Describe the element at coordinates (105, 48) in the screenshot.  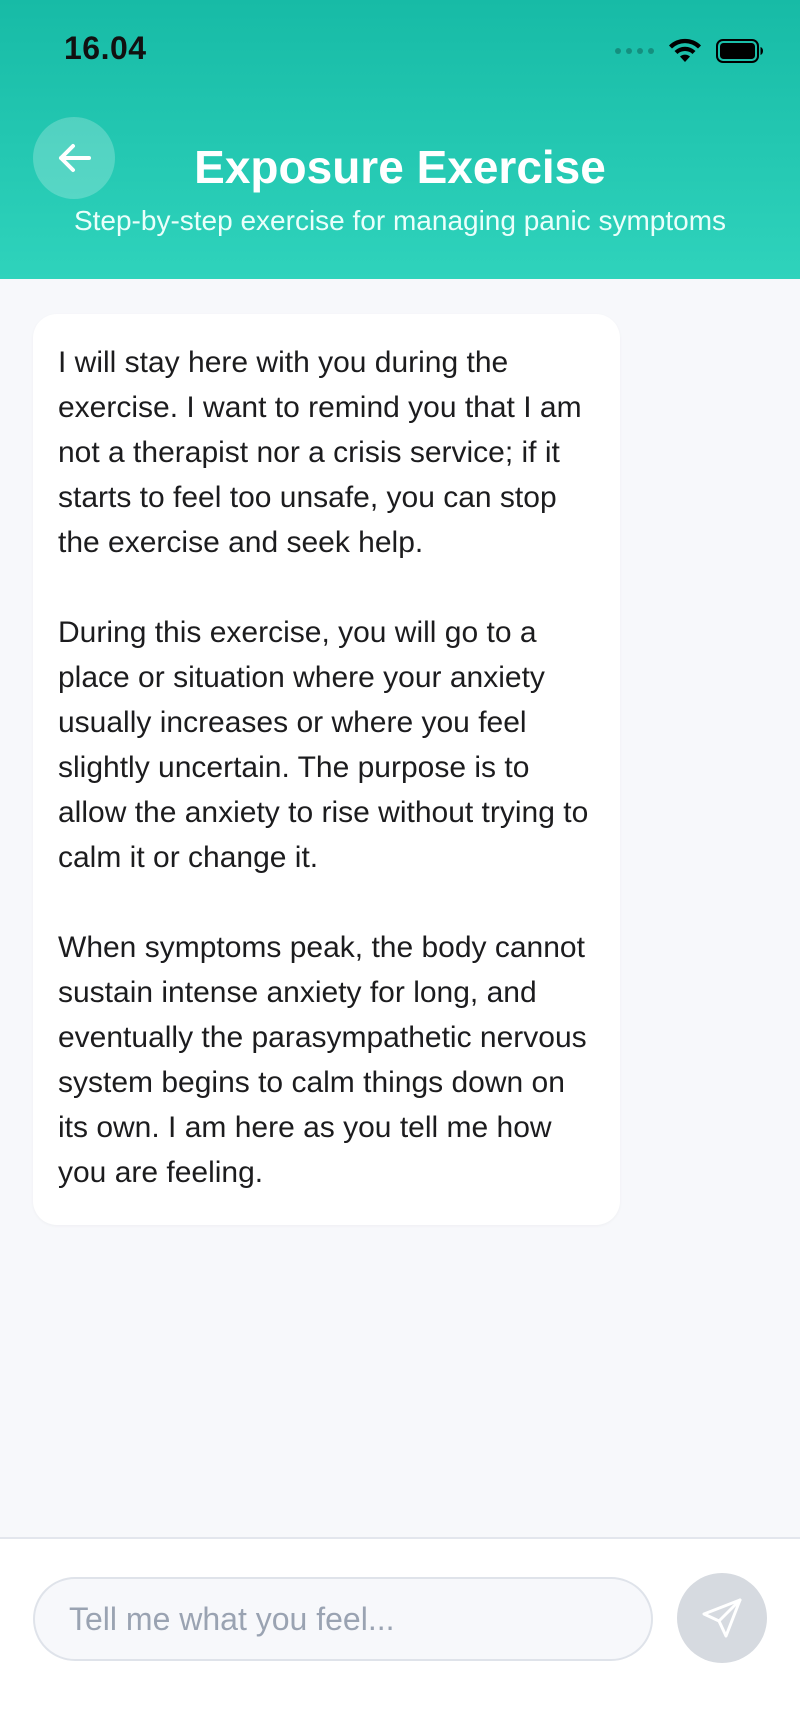
I see `status-time: 16.04` at that location.